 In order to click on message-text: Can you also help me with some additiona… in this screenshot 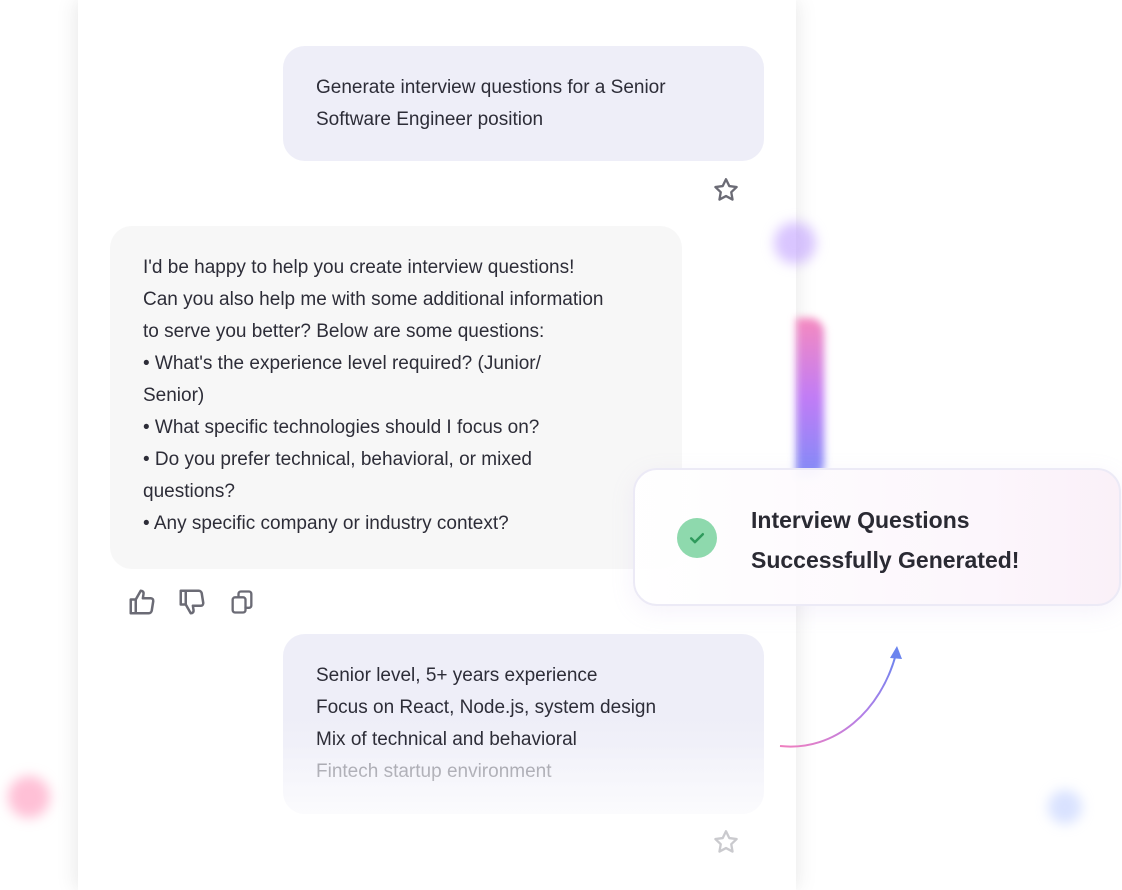, I will do `click(373, 299)`.